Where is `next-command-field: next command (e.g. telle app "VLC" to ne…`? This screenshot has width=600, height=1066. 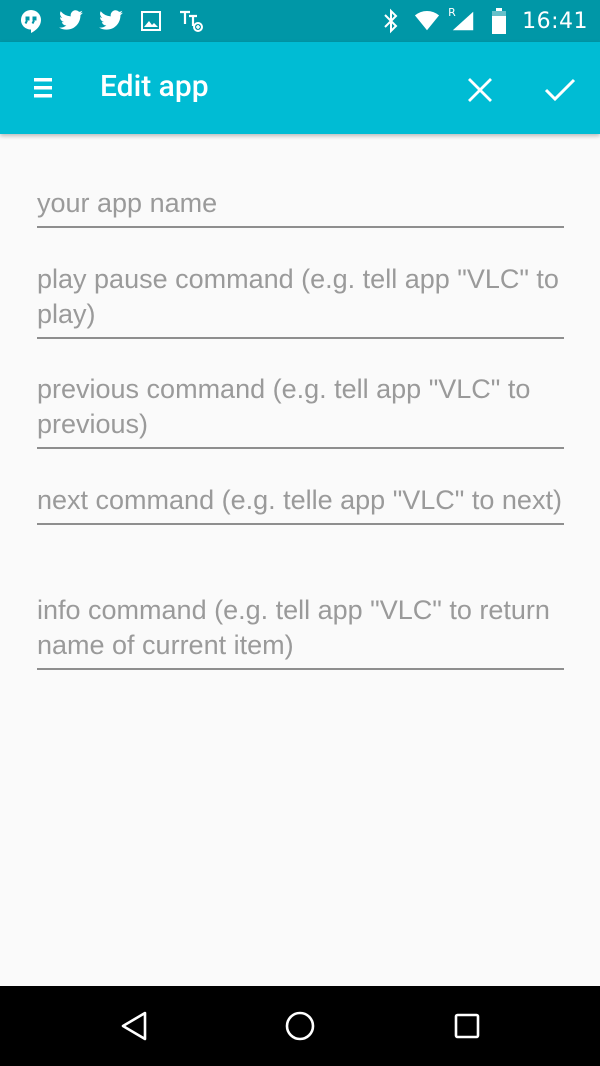 next-command-field: next command (e.g. telle app "VLC" to ne… is located at coordinates (300, 504).